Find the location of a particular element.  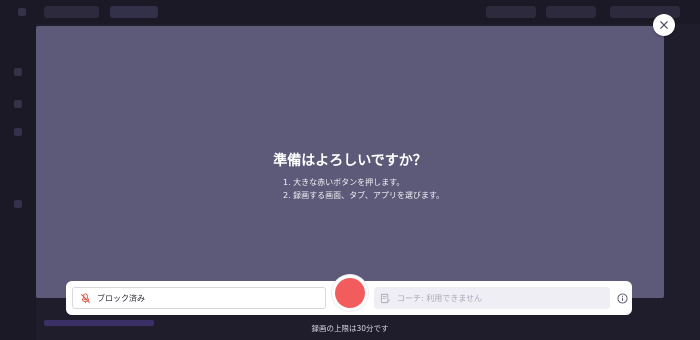

info-icon is located at coordinates (622, 298).